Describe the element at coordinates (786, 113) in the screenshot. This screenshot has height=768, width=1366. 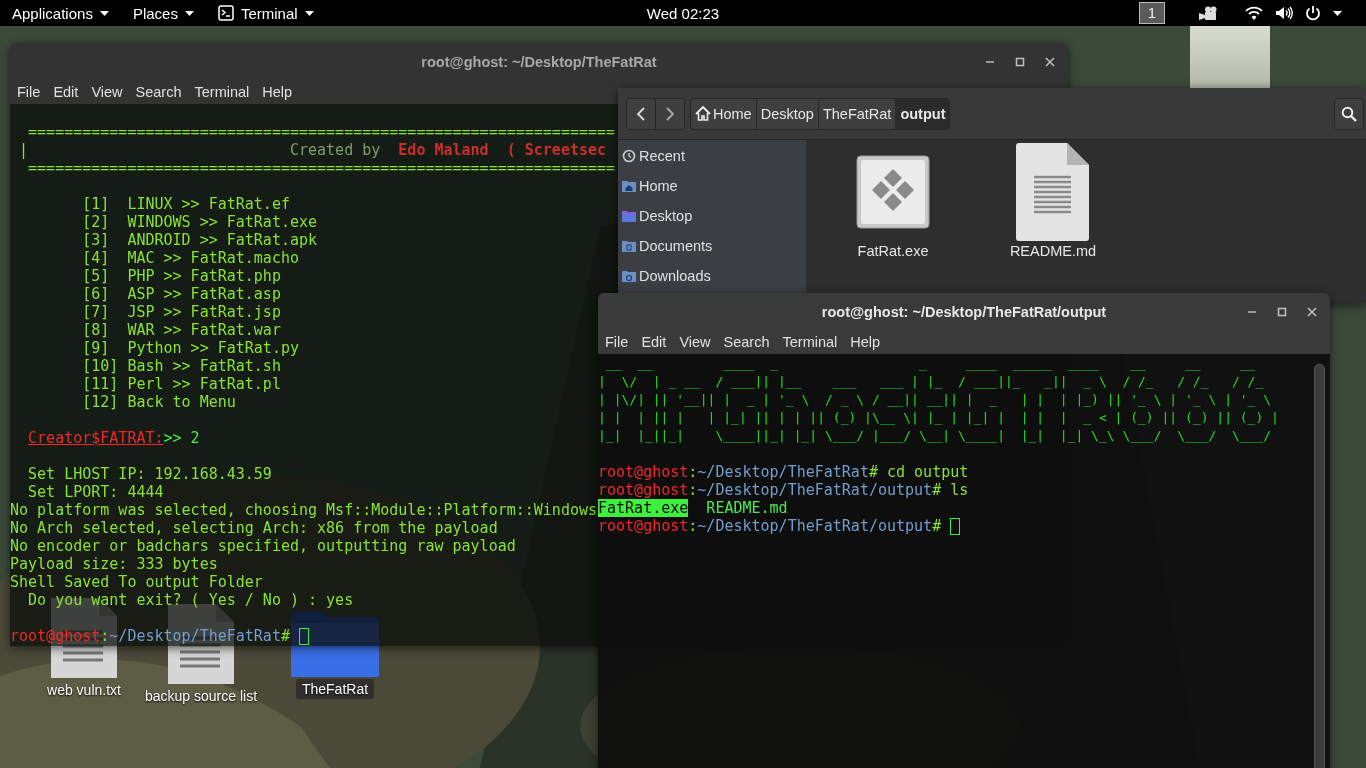
I see `path-button: Desktop` at that location.